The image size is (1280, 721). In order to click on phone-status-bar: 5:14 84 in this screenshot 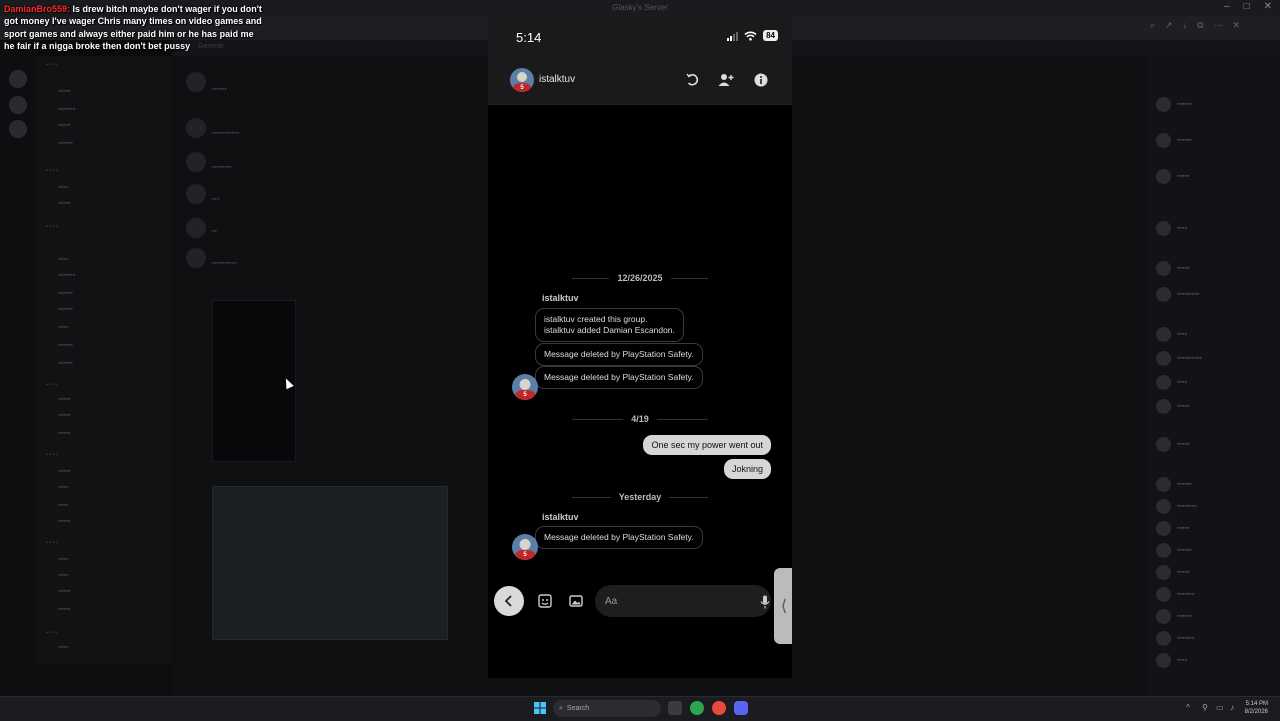, I will do `click(640, 38)`.